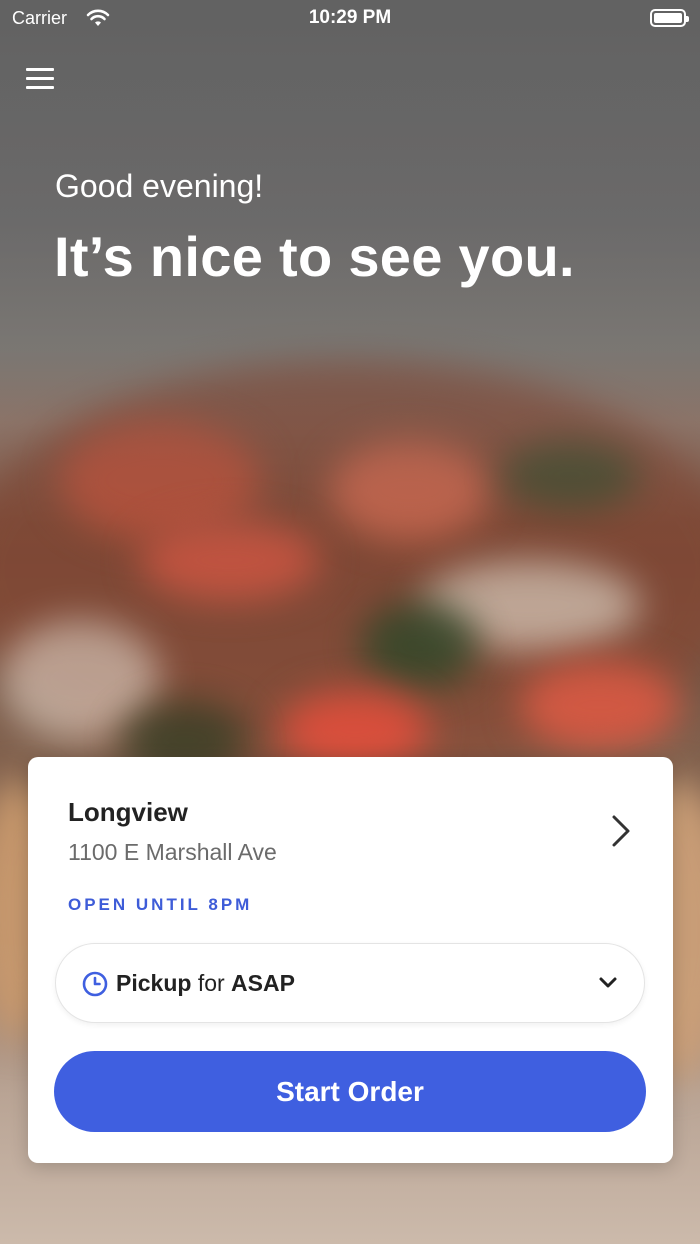 The image size is (700, 1244). I want to click on order-mode-connector: for, so click(211, 983).